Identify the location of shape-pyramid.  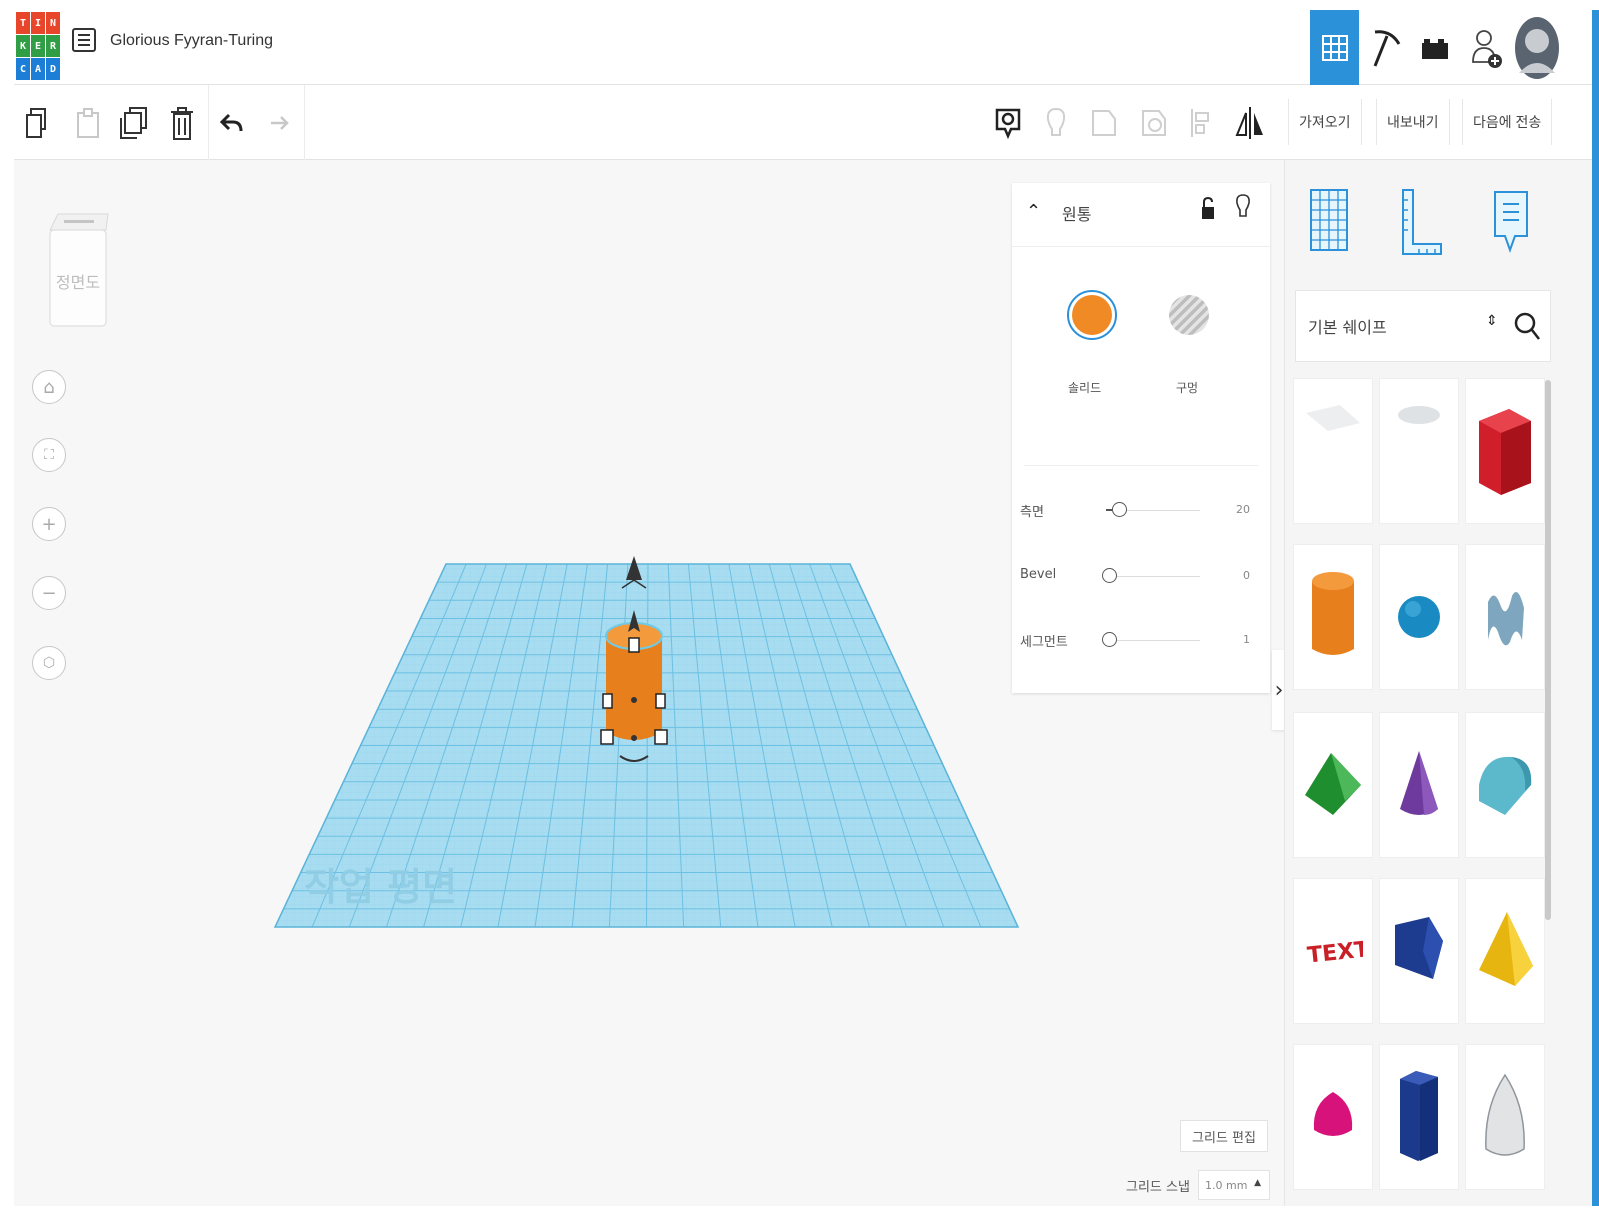
(1505, 951).